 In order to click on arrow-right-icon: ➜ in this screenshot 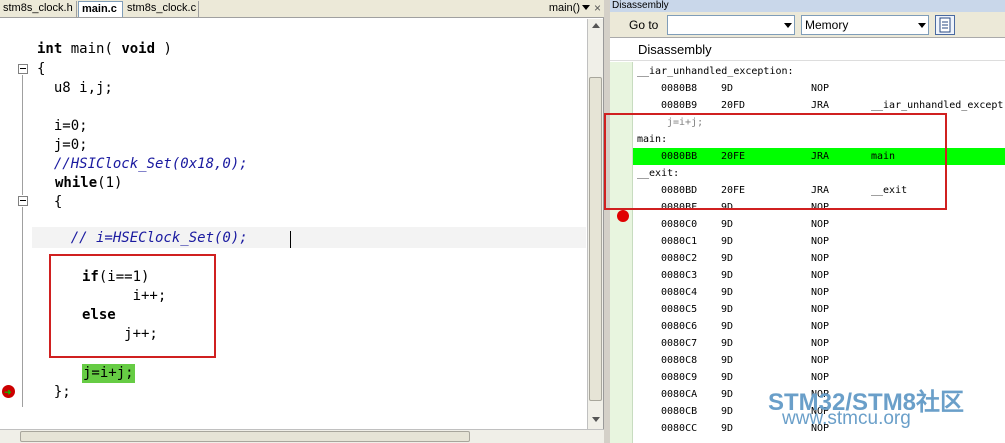, I will do `click(8, 392)`.